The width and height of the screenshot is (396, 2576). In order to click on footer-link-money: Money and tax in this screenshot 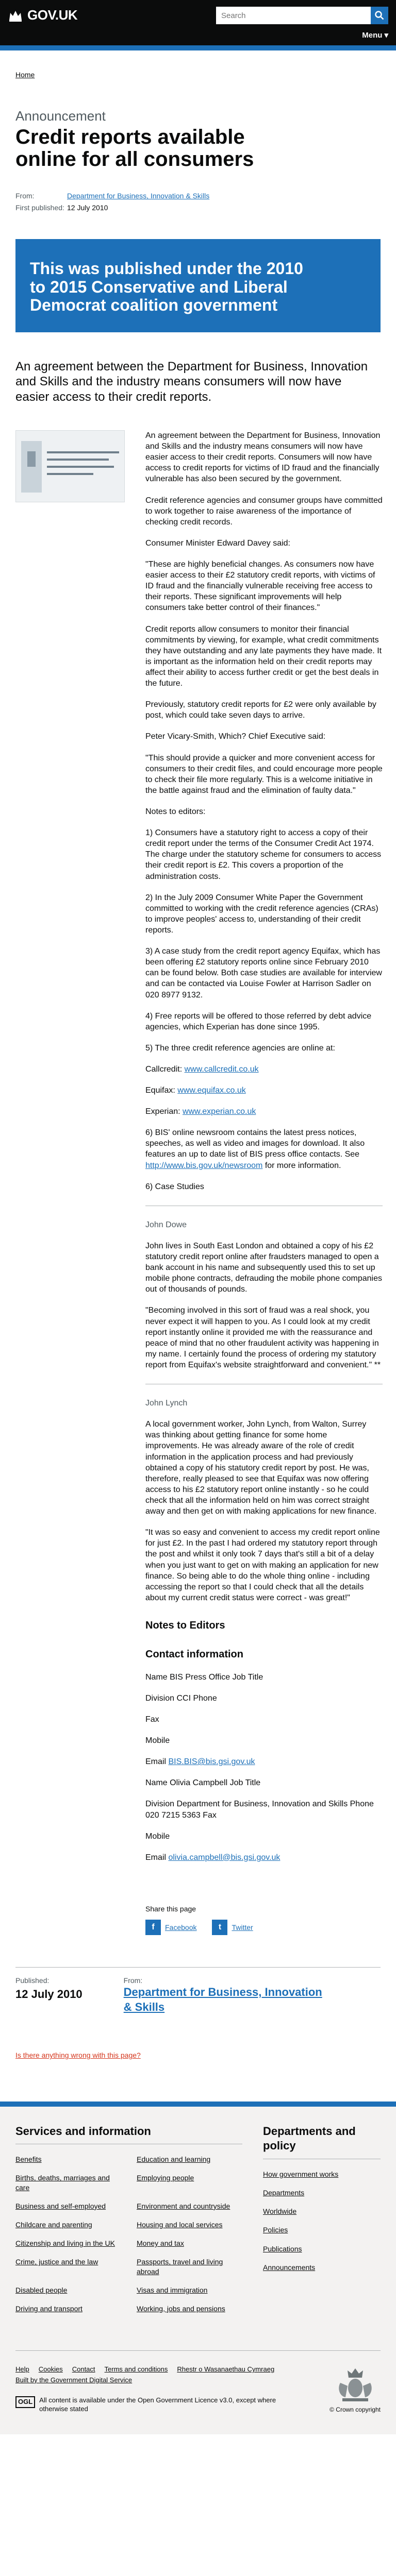, I will do `click(189, 2243)`.